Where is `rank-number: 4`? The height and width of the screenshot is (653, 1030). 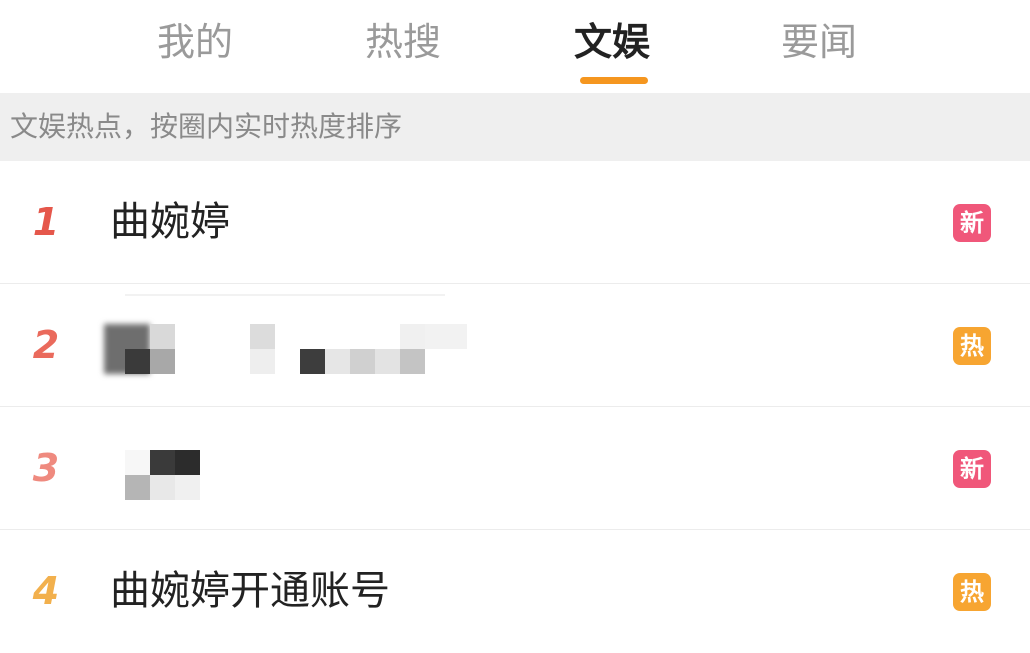
rank-number: 4 is located at coordinates (46, 591).